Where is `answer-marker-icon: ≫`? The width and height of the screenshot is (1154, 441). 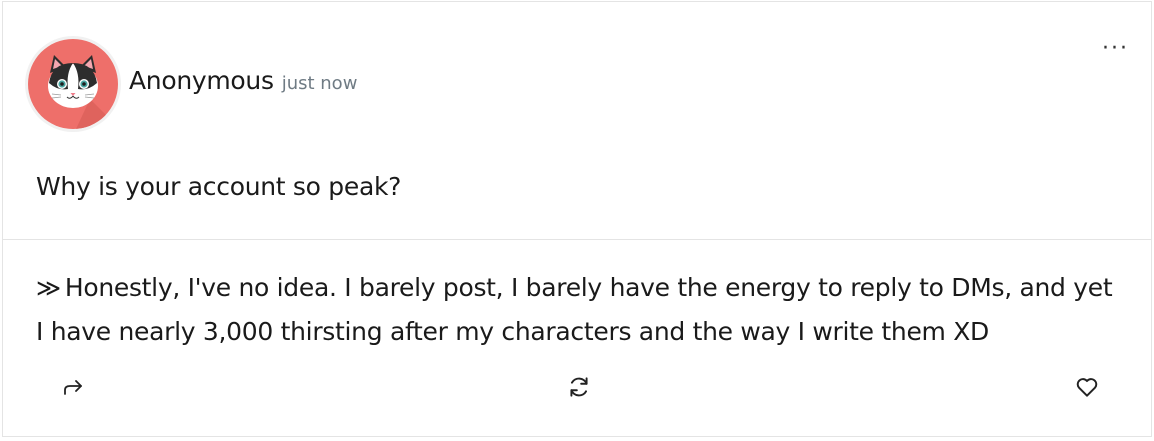 answer-marker-icon: ≫ is located at coordinates (48, 288).